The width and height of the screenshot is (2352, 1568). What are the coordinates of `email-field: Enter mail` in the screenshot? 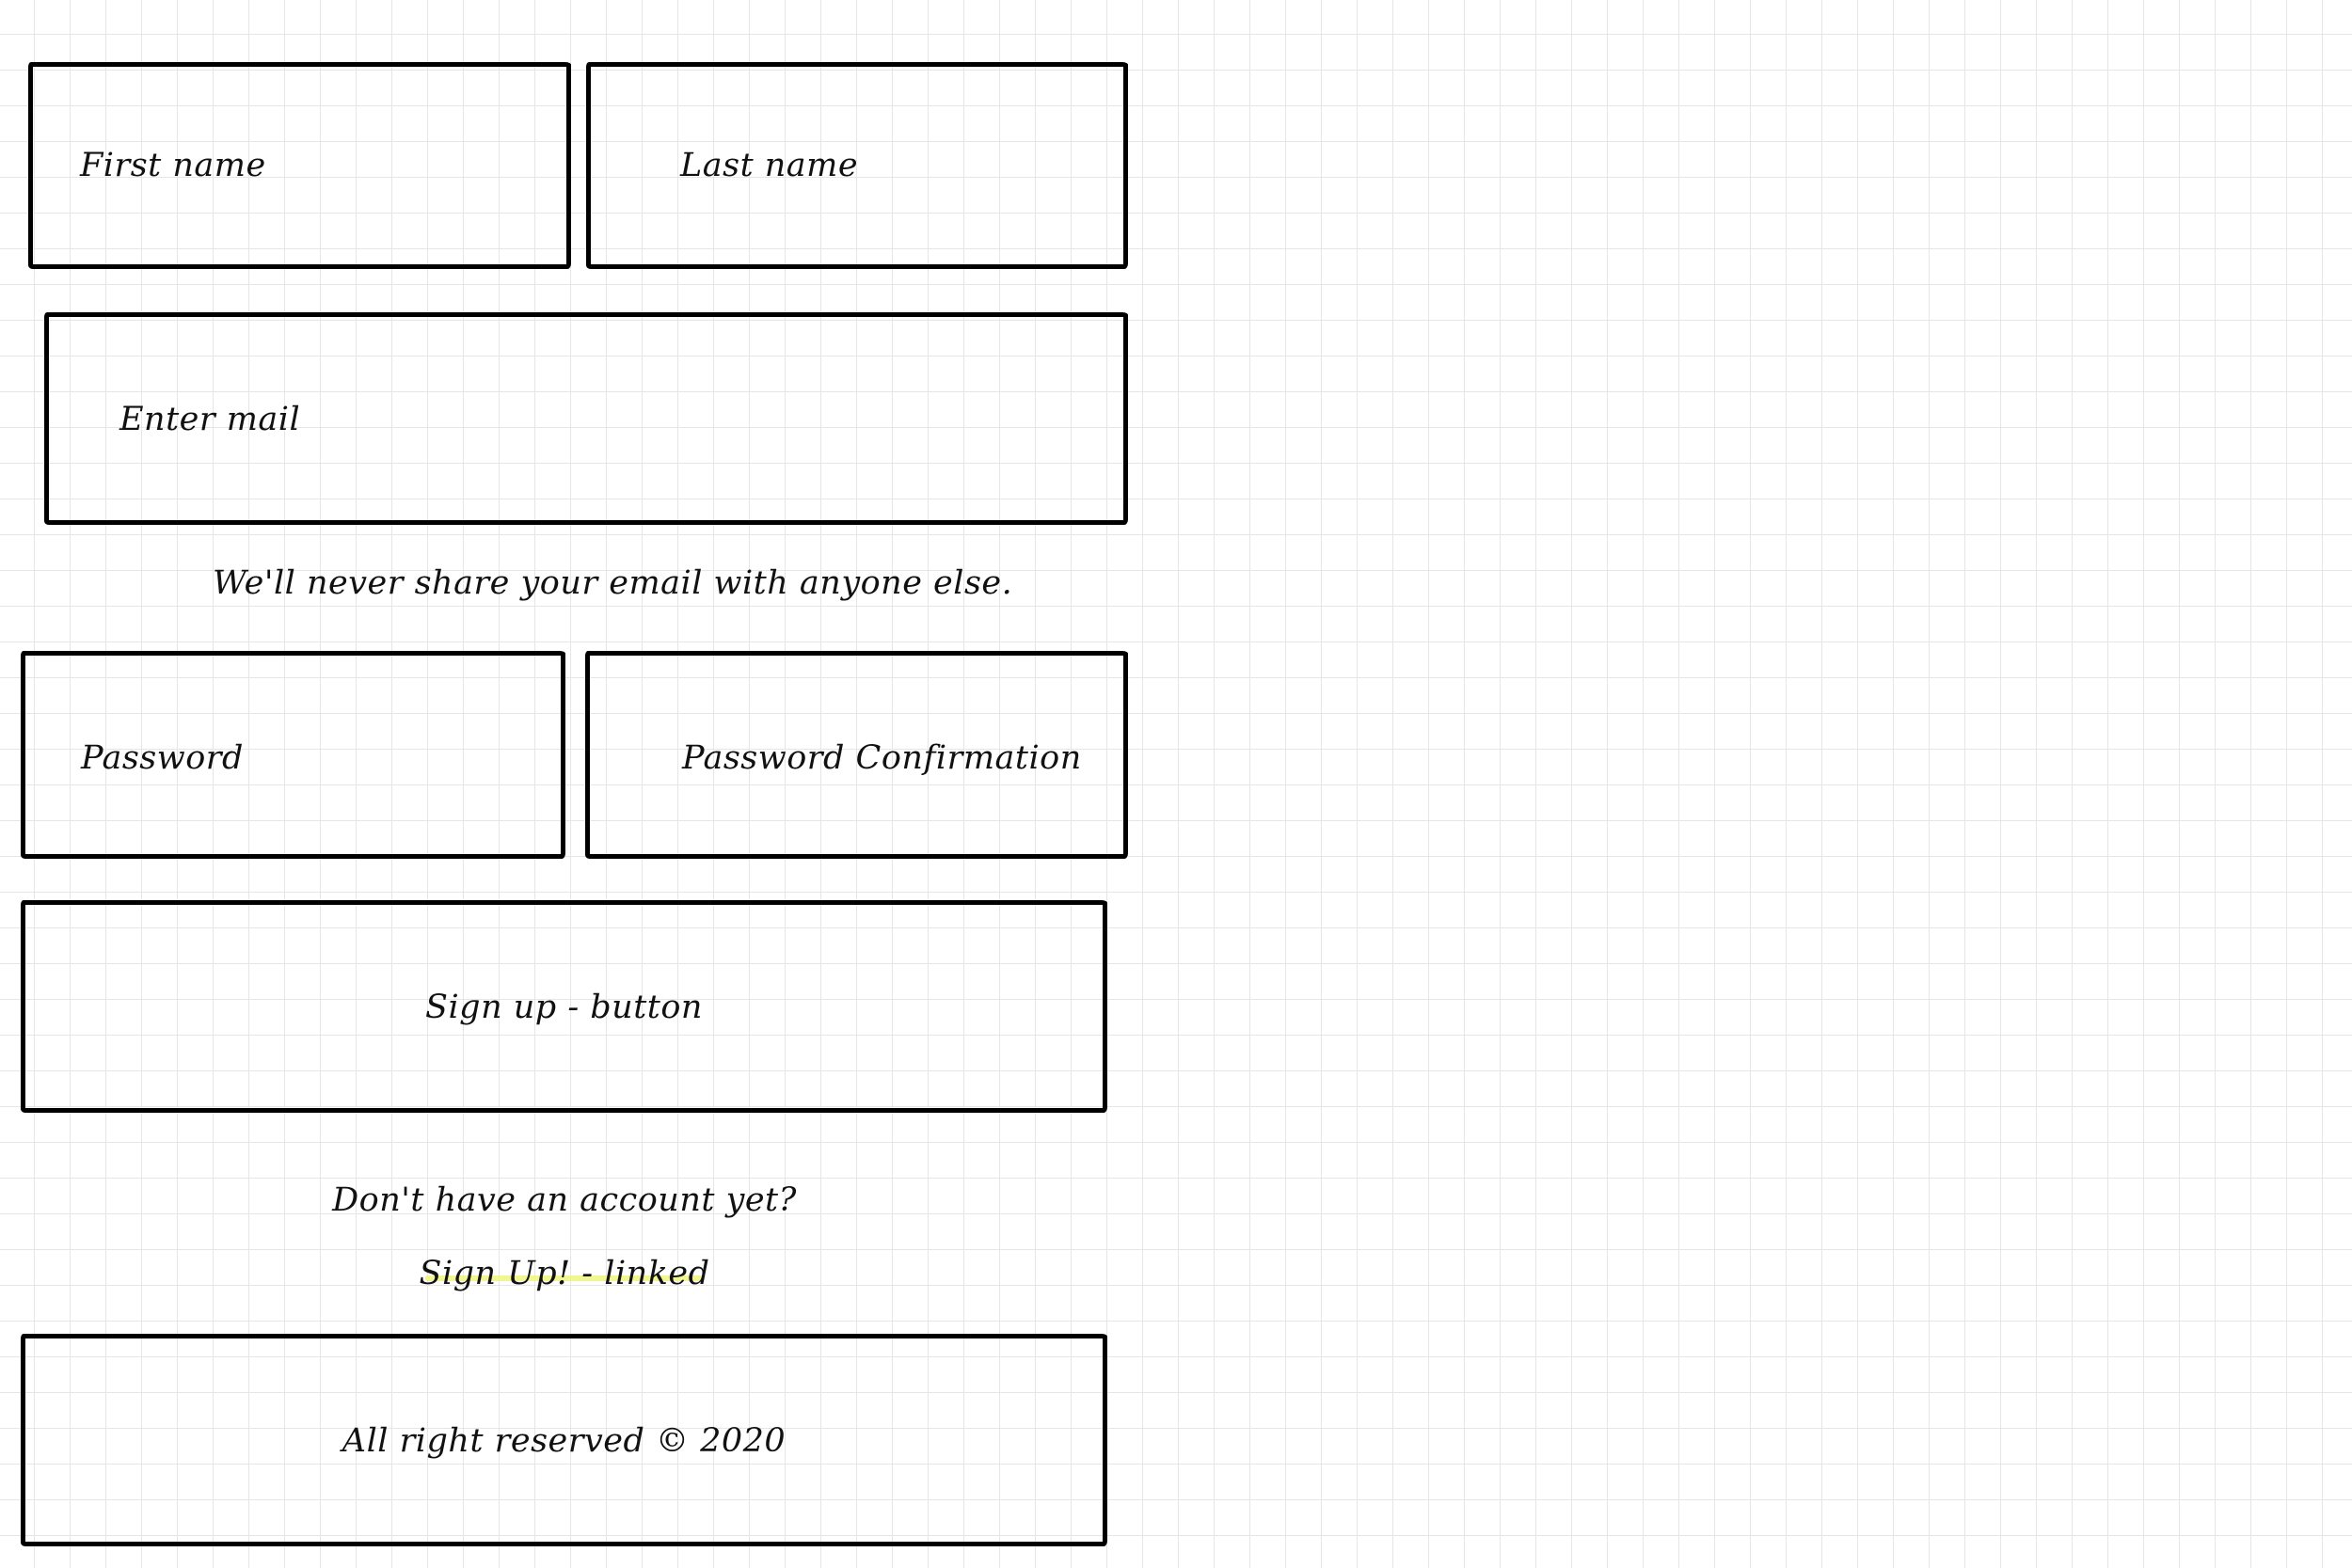 It's located at (586, 418).